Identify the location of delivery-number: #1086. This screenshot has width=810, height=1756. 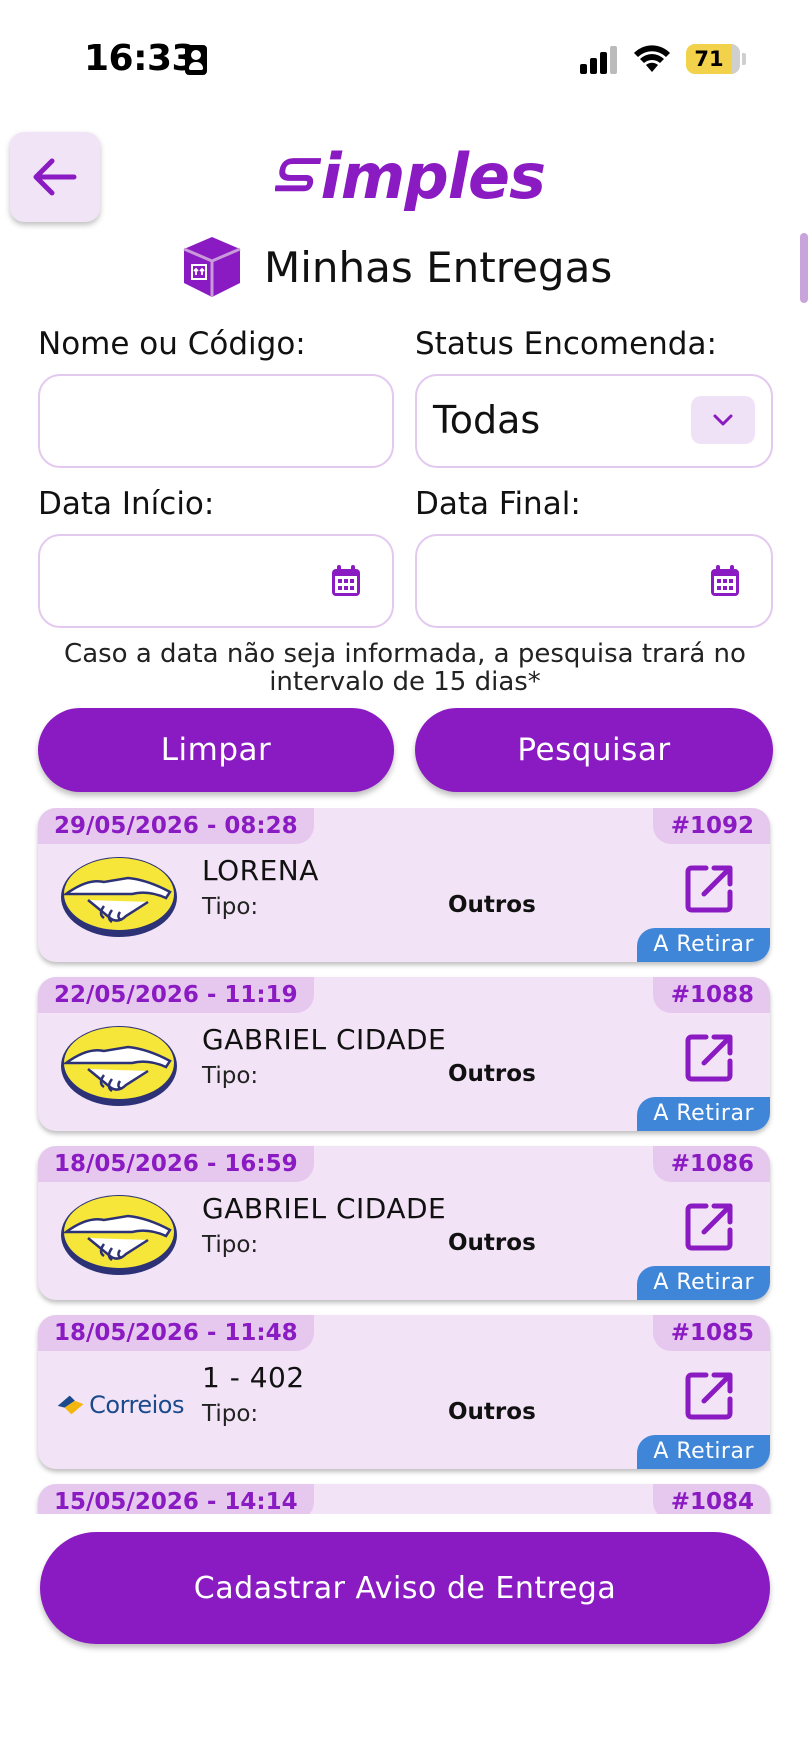
(711, 1164).